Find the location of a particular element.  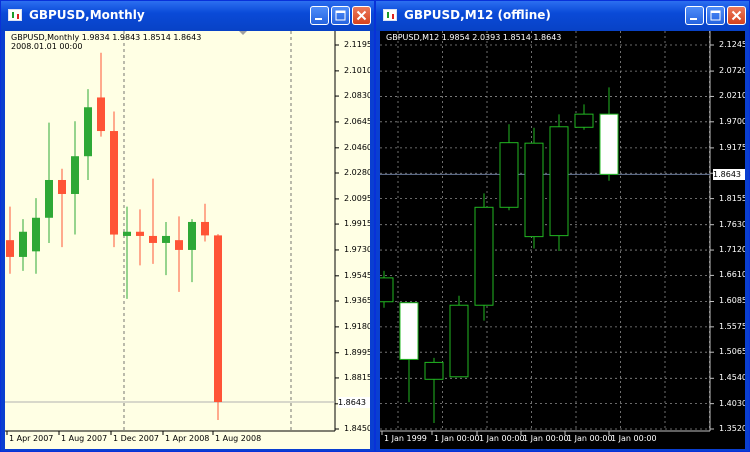

chart-info-date: 2008.01.01 00:00 is located at coordinates (47, 46).